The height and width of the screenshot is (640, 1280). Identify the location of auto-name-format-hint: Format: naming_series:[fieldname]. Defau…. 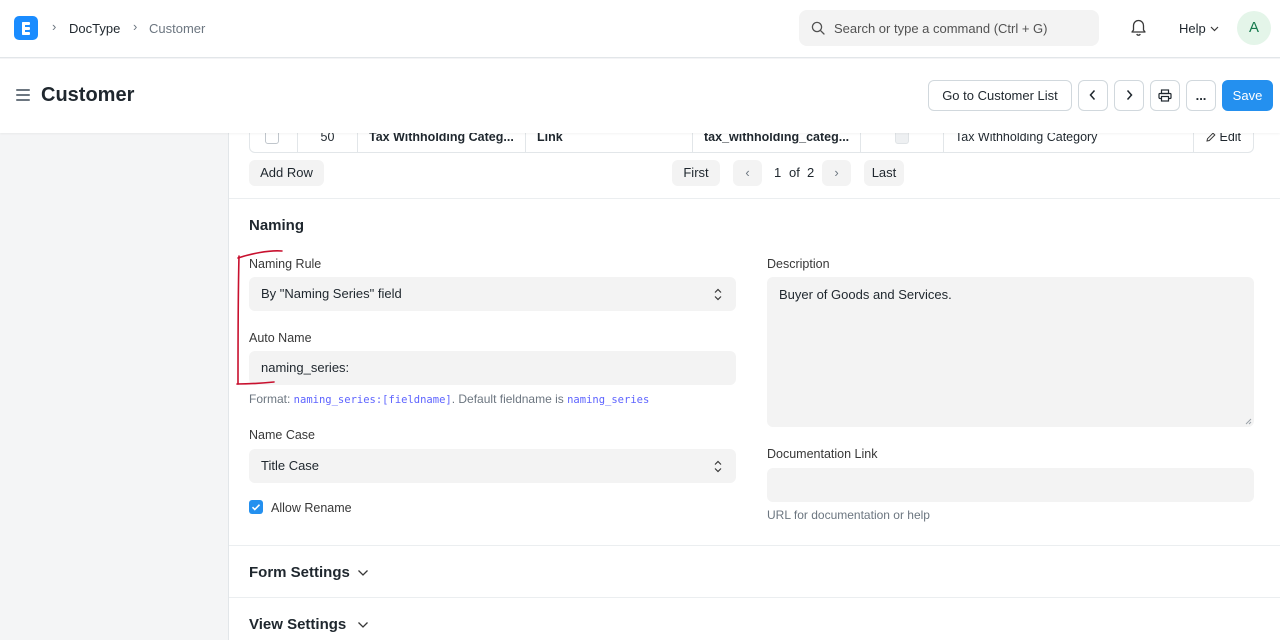
(449, 399).